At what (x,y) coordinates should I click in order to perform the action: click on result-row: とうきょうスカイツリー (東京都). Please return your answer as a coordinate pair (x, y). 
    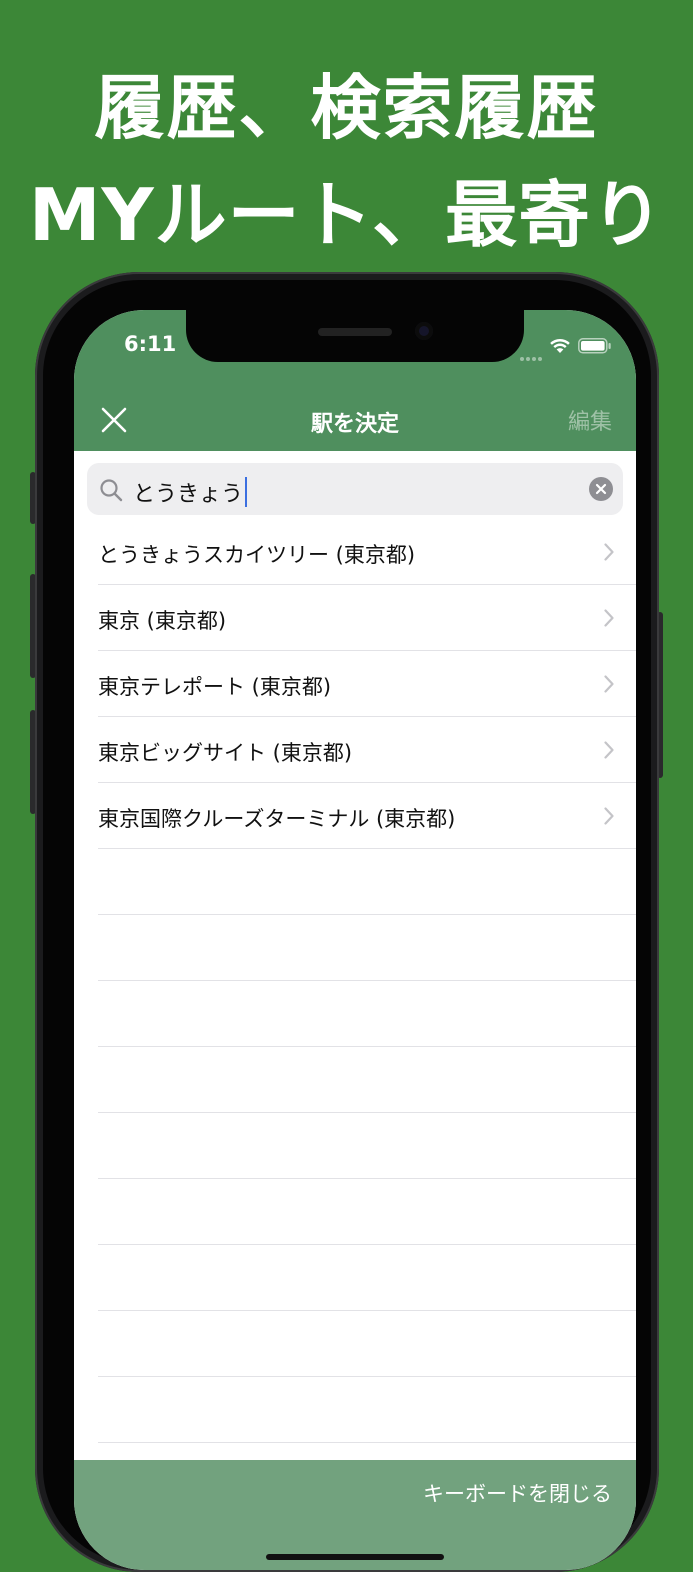
    Looking at the image, I should click on (367, 552).